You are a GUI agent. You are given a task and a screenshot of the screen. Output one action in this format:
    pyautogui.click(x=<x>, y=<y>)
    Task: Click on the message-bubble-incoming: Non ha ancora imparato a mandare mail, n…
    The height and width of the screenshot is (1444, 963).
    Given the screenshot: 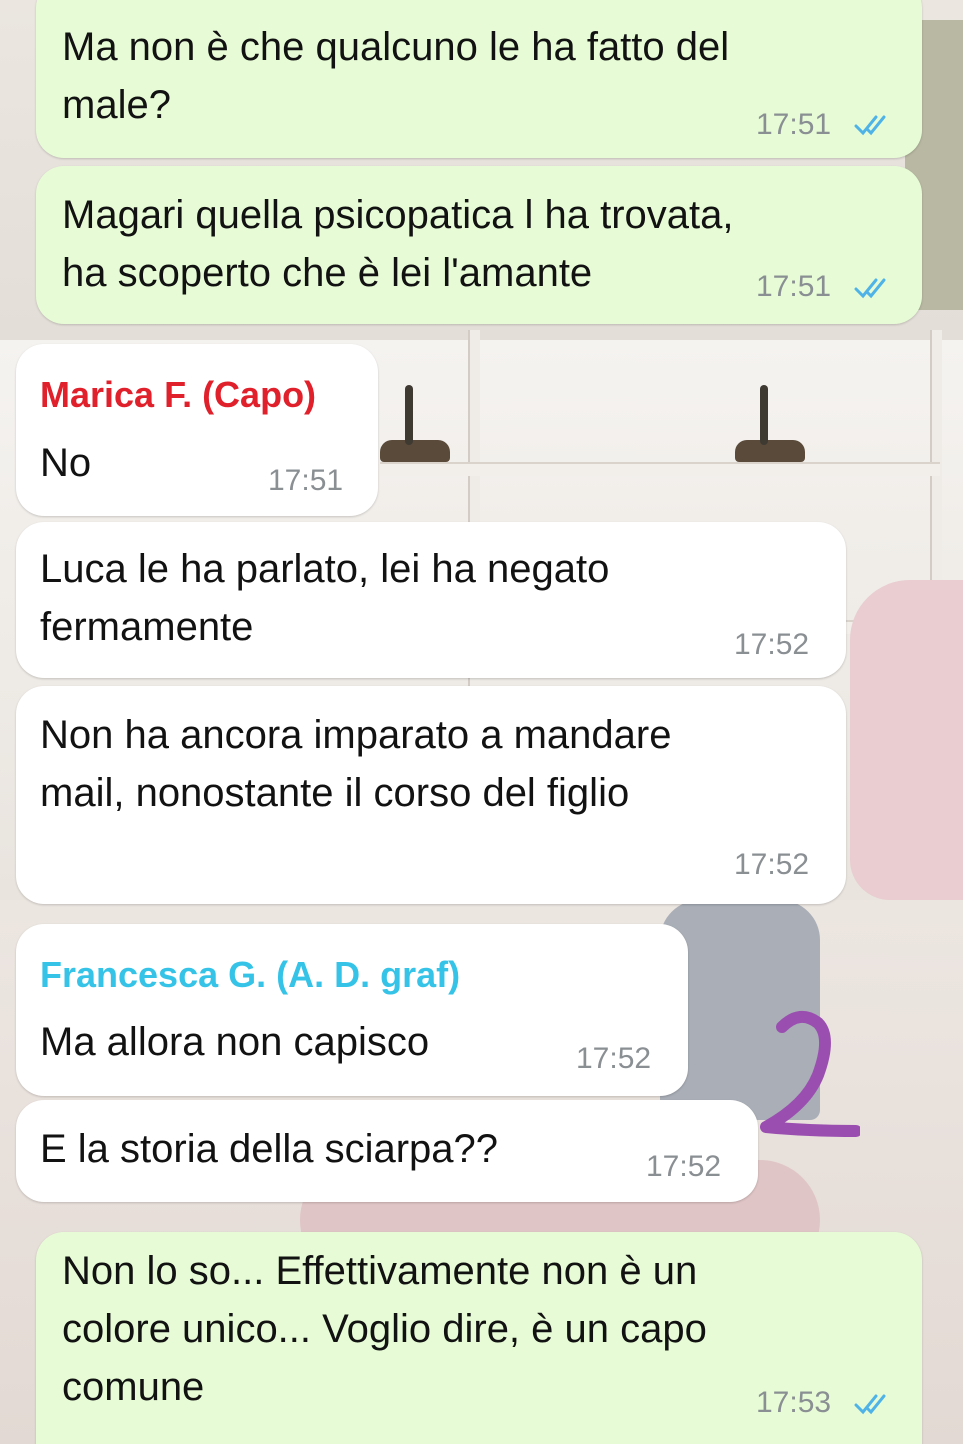 What is the action you would take?
    pyautogui.click(x=431, y=795)
    